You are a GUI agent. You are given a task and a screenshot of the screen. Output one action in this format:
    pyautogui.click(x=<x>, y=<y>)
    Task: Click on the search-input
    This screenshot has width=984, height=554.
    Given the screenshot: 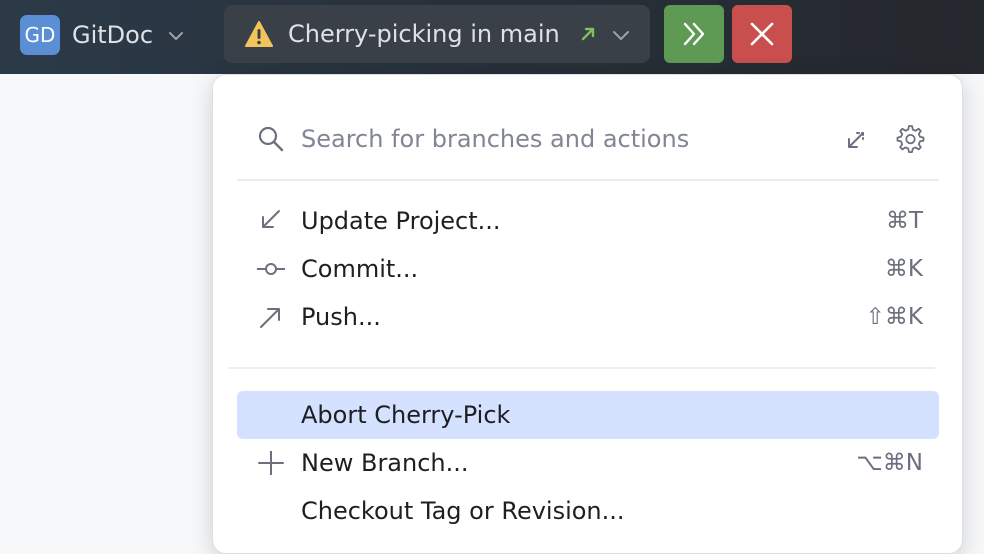 What is the action you would take?
    pyautogui.click(x=561, y=139)
    